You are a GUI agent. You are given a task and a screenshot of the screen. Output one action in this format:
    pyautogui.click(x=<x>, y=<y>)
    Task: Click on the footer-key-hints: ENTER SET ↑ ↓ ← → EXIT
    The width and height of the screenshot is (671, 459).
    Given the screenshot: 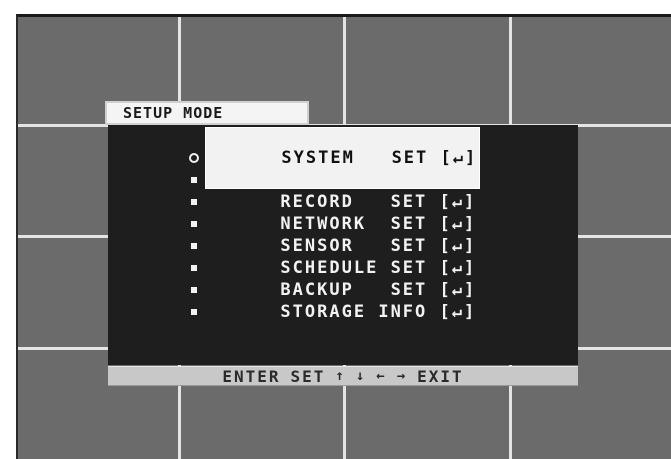 What is the action you would take?
    pyautogui.click(x=343, y=376)
    